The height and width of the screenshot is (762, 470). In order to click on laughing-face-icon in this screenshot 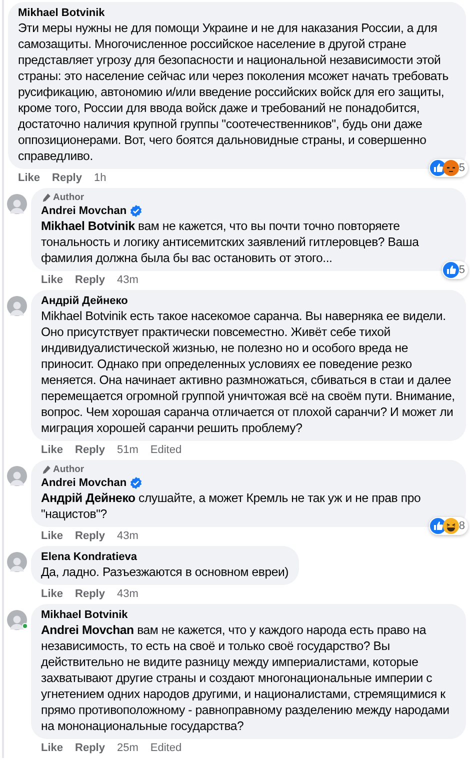, I will do `click(450, 526)`.